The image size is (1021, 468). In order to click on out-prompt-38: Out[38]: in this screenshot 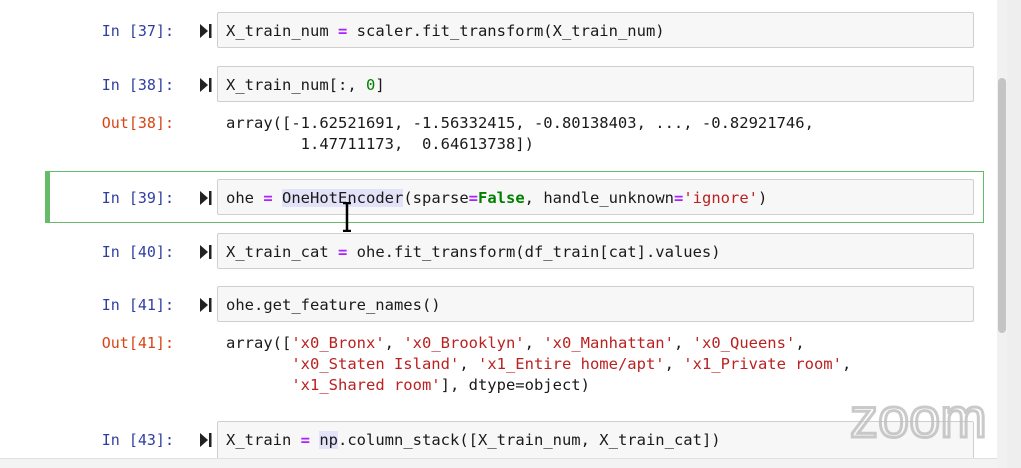, I will do `click(137, 123)`.